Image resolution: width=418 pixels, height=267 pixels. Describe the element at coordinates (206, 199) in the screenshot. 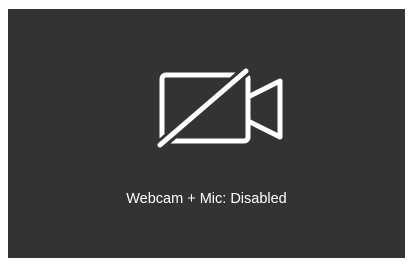

I see `webcam-status-text: Webcam + Mic: Disabled` at that location.